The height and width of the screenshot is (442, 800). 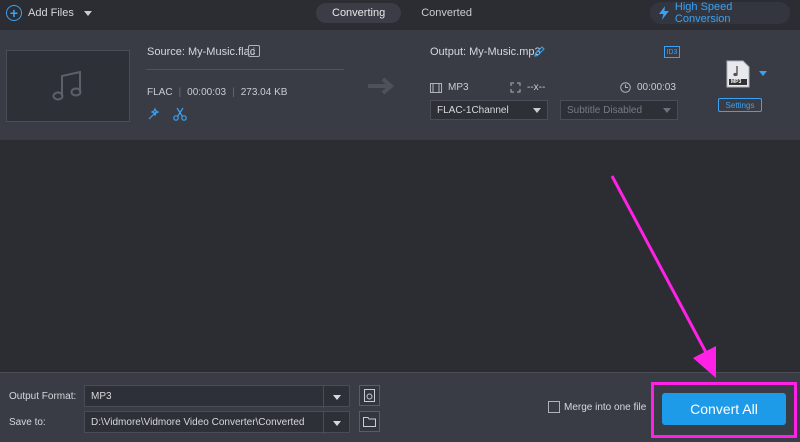 I want to click on output-format-value: MP3, so click(x=101, y=396).